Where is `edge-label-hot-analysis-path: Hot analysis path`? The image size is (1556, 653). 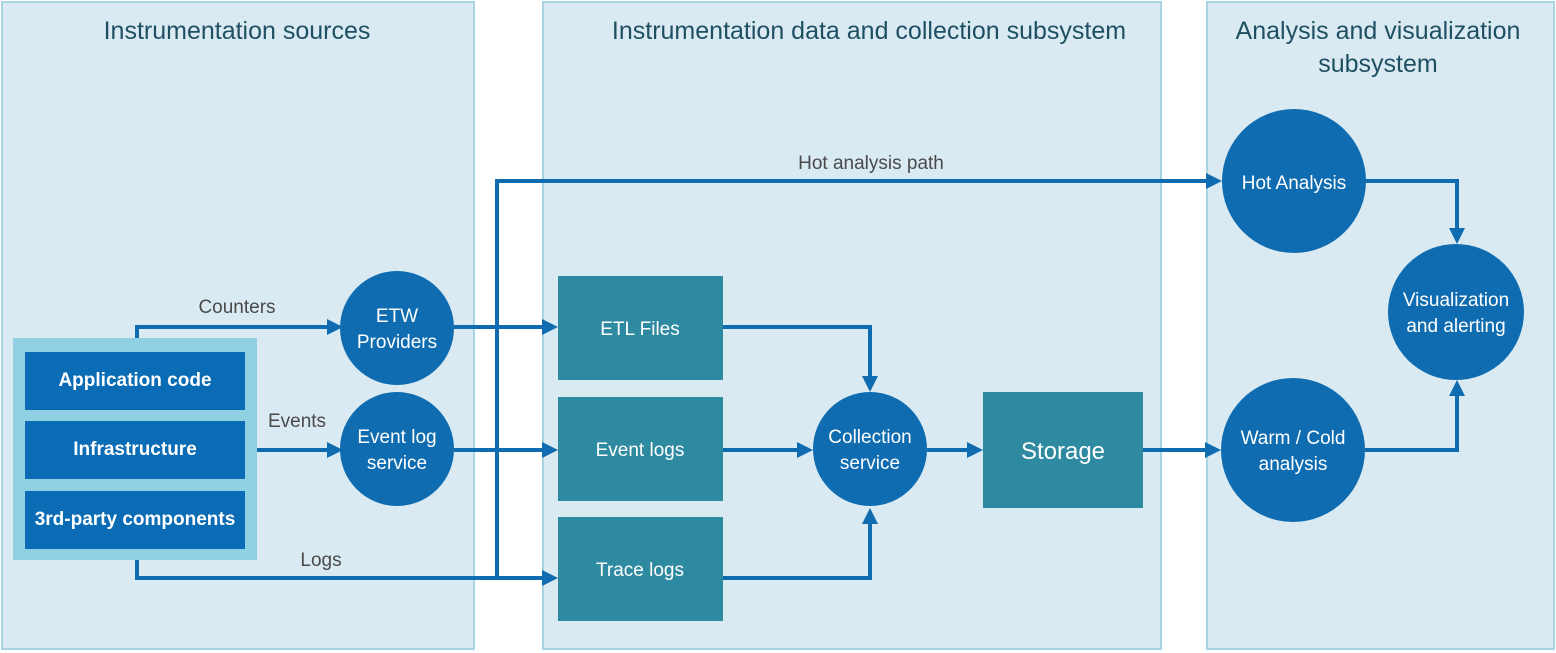 edge-label-hot-analysis-path: Hot analysis path is located at coordinates (871, 163).